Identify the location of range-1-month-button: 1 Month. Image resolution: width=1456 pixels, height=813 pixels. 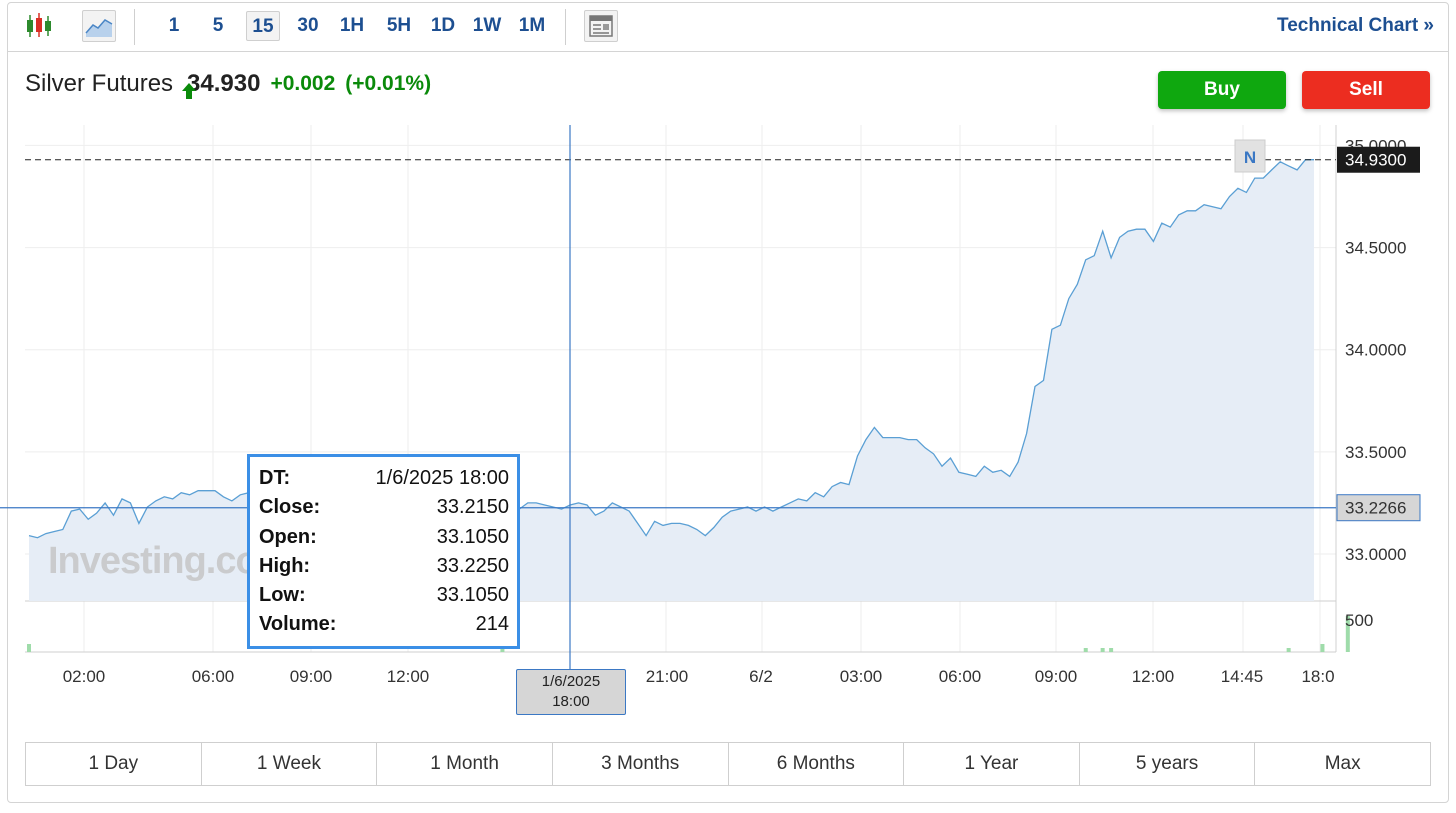
(465, 764).